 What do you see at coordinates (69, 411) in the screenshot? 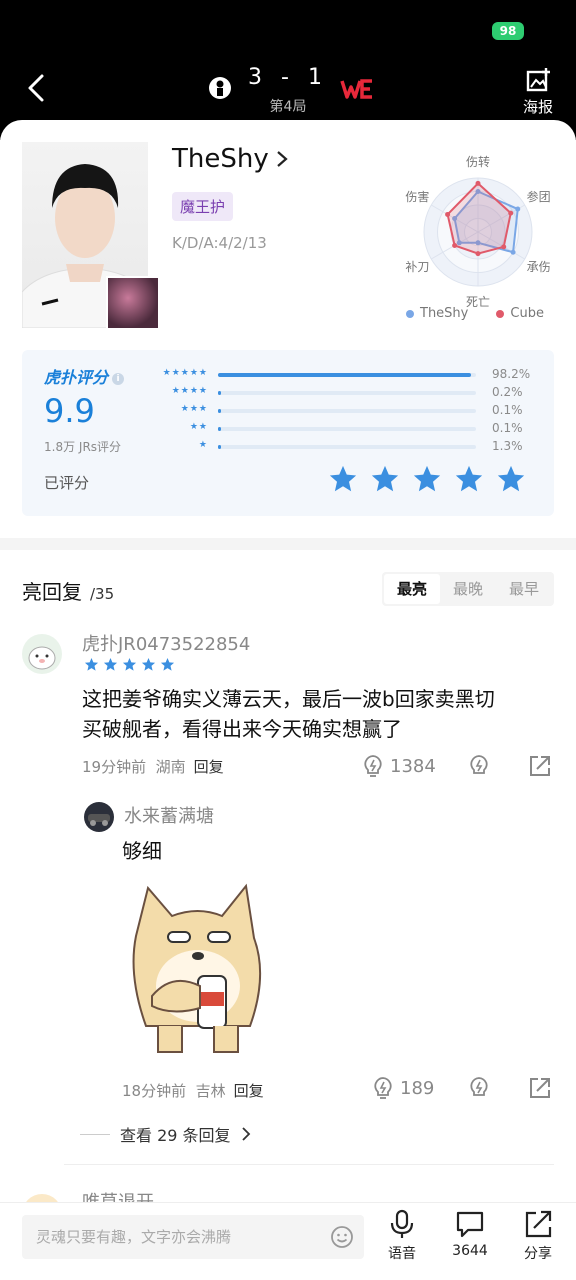
I see `rating-score: 9.9` at bounding box center [69, 411].